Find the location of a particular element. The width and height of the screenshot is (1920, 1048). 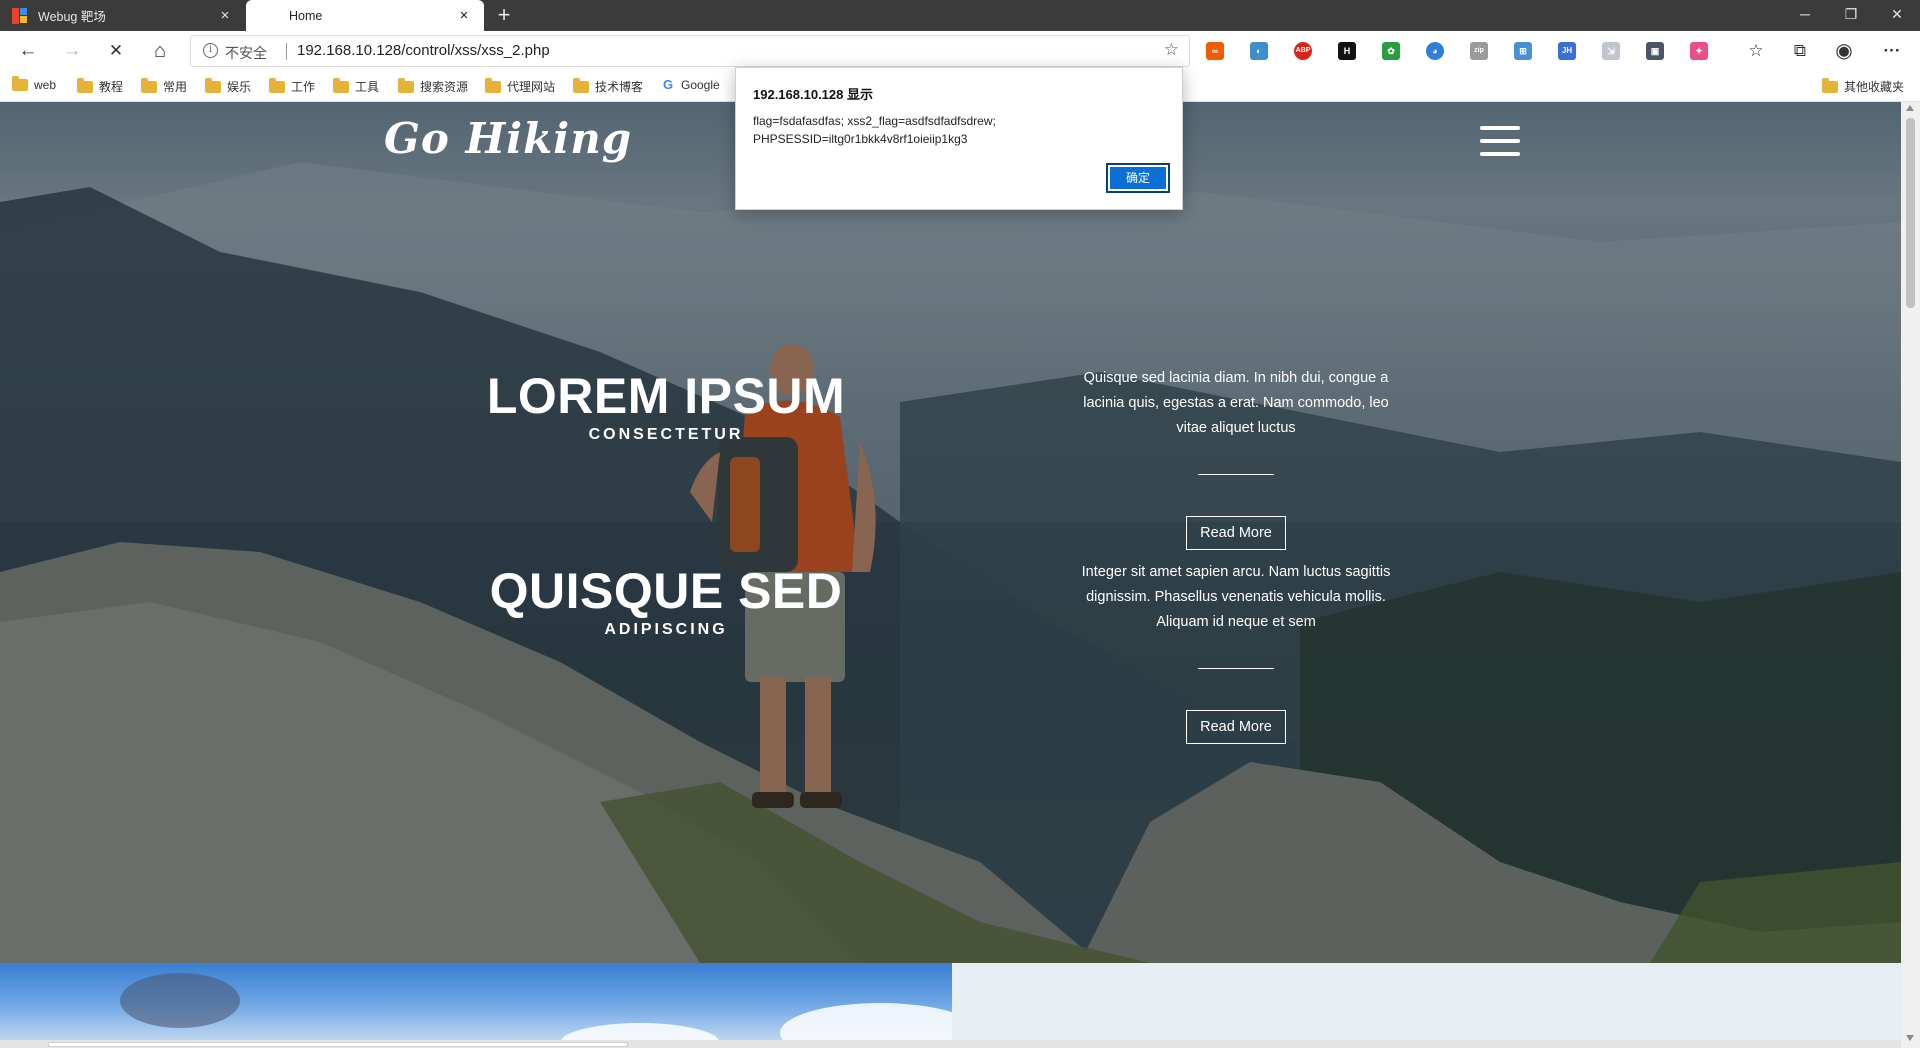

slide-2-read-more-button: Read More is located at coordinates (1236, 727).